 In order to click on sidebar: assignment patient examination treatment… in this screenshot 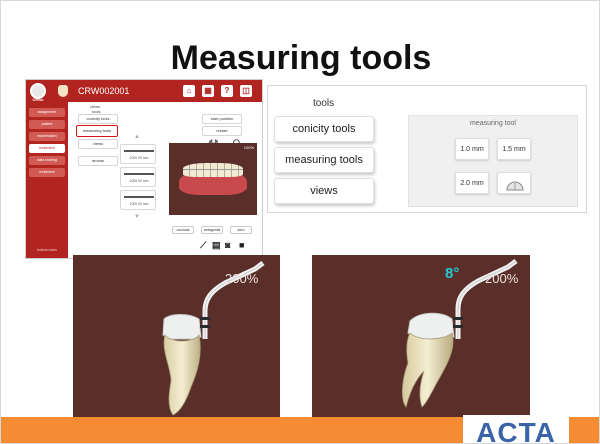, I will do `click(47, 180)`.